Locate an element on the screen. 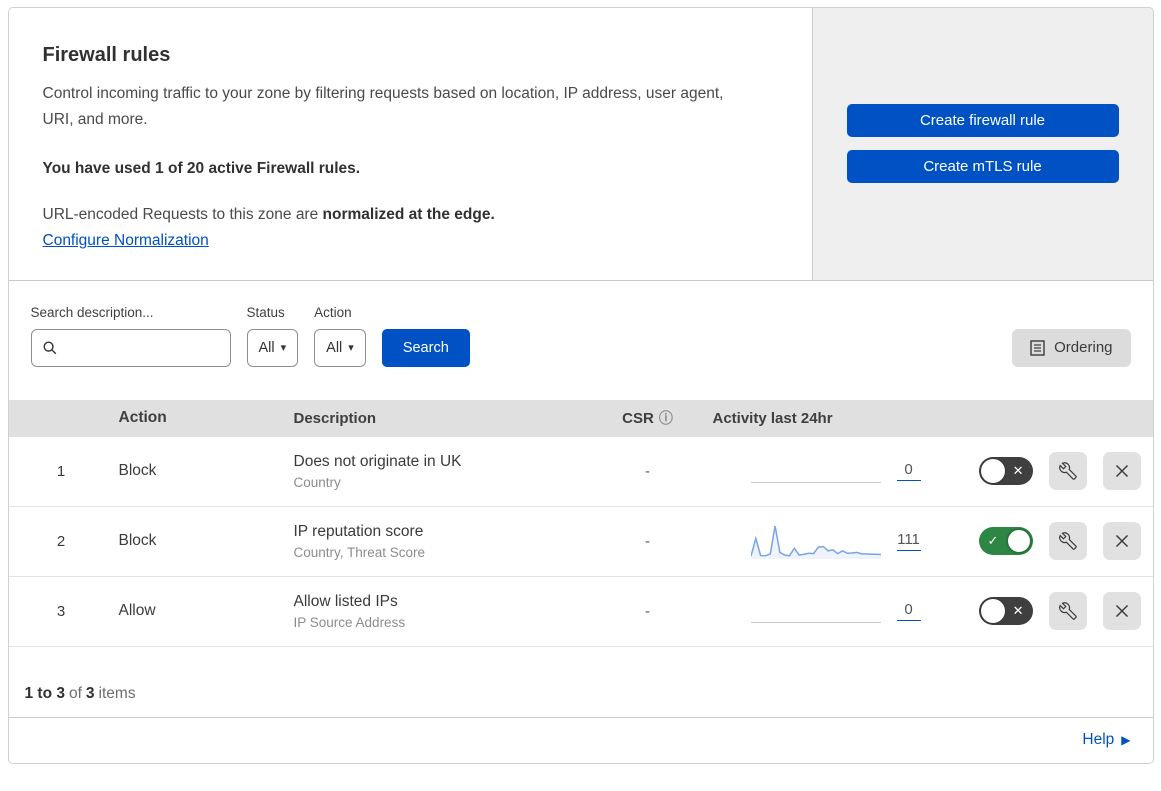 The height and width of the screenshot is (791, 1161). search-button: Search is located at coordinates (425, 347).